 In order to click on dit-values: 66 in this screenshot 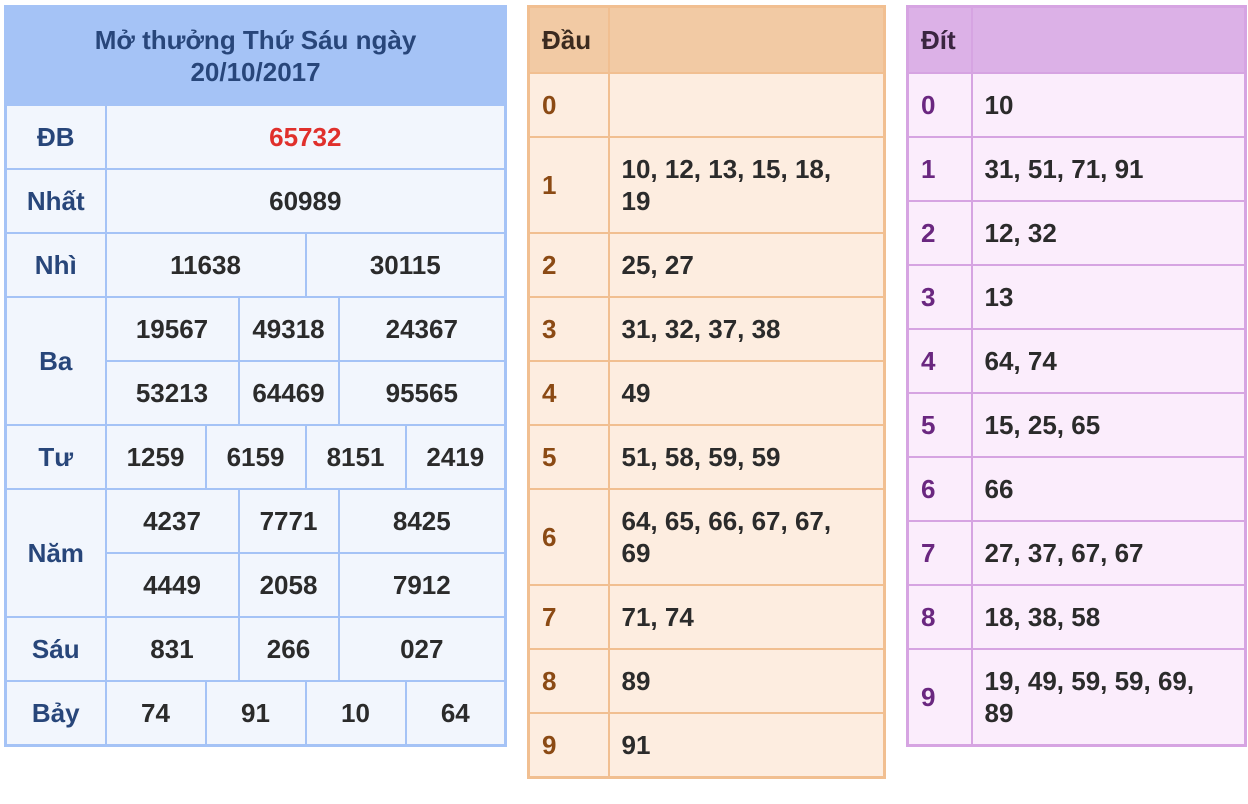, I will do `click(1108, 489)`.